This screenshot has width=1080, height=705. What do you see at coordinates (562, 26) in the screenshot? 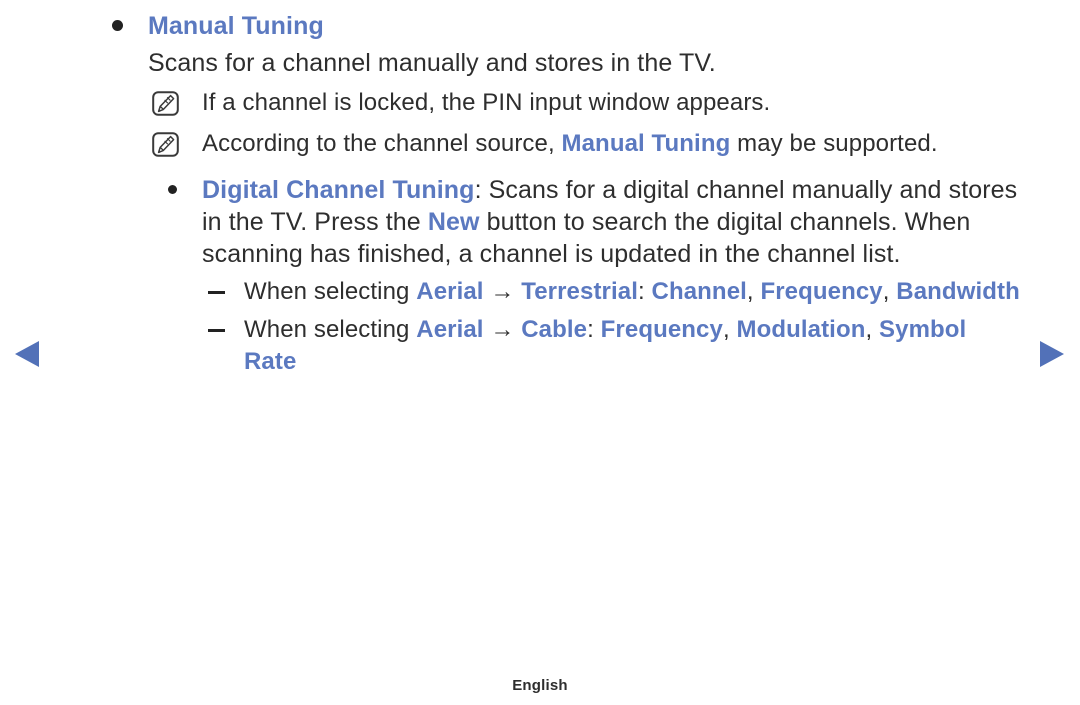
I see `manual-tuning-bullet: Manual Tuning` at bounding box center [562, 26].